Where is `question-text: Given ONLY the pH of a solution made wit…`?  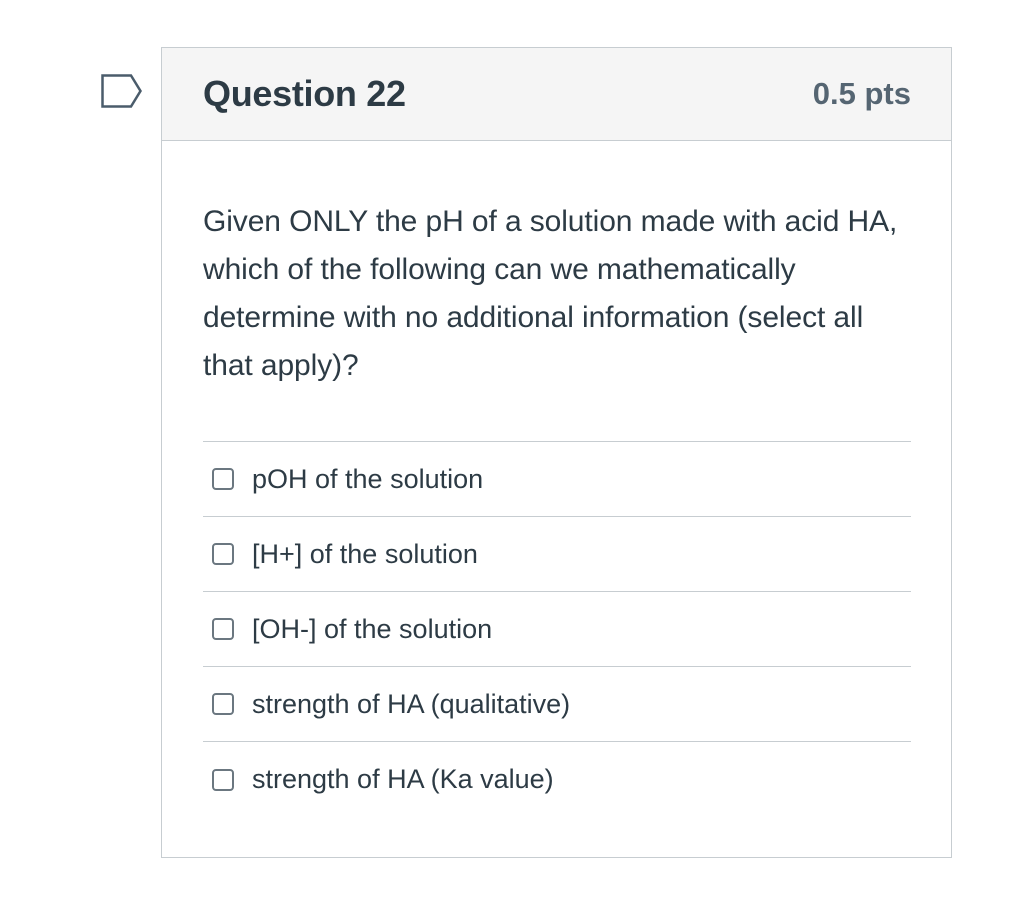 question-text: Given ONLY the pH of a solution made wit… is located at coordinates (550, 293).